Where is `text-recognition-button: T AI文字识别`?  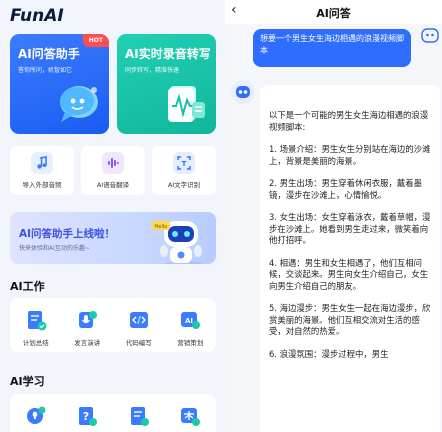
text-recognition-button: T AI文字识别 is located at coordinates (184, 170).